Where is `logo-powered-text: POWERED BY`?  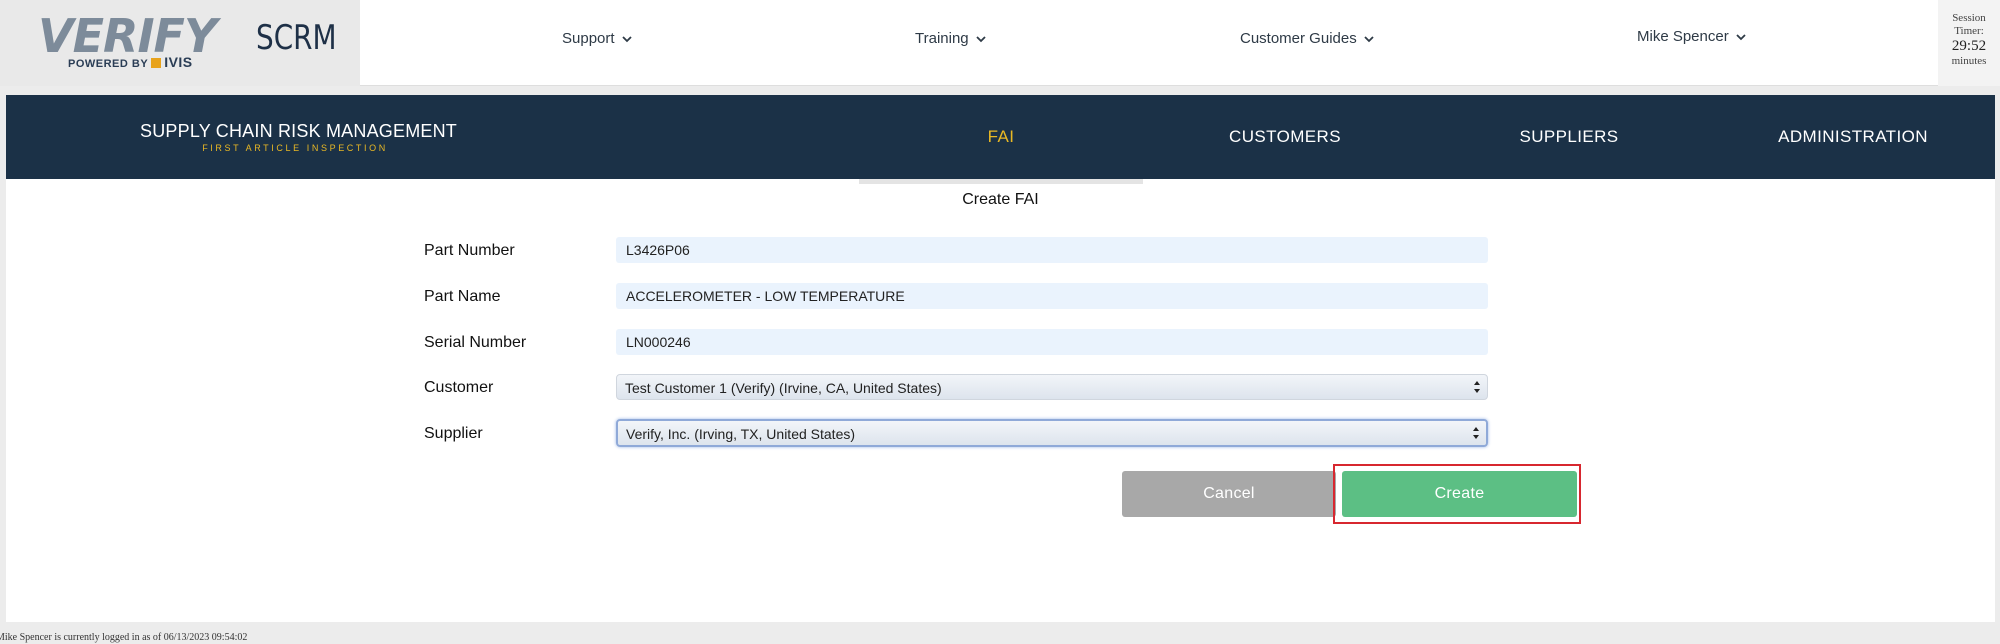
logo-powered-text: POWERED BY is located at coordinates (108, 64).